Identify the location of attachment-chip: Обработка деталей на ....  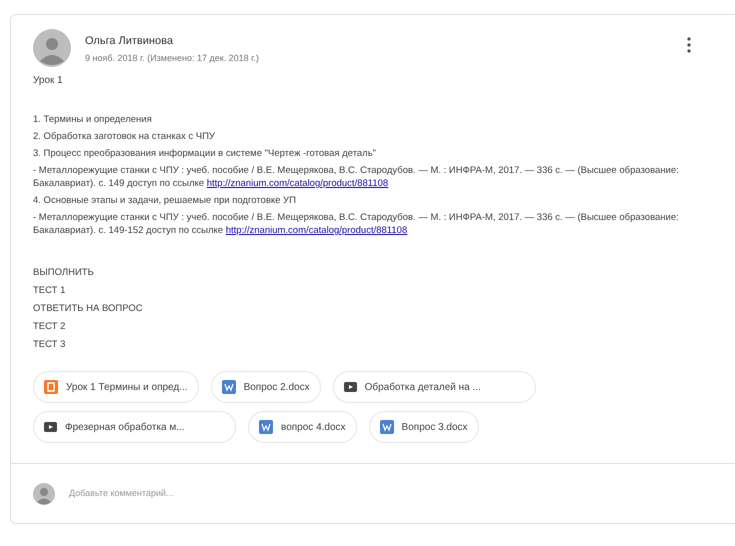
(434, 387).